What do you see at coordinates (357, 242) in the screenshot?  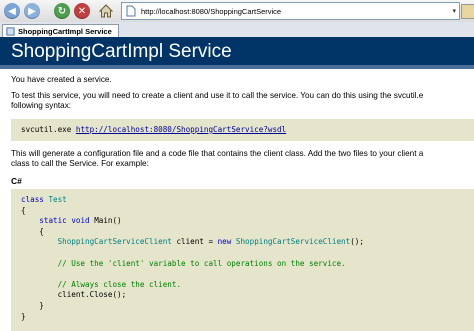 I see `code-line: ();` at bounding box center [357, 242].